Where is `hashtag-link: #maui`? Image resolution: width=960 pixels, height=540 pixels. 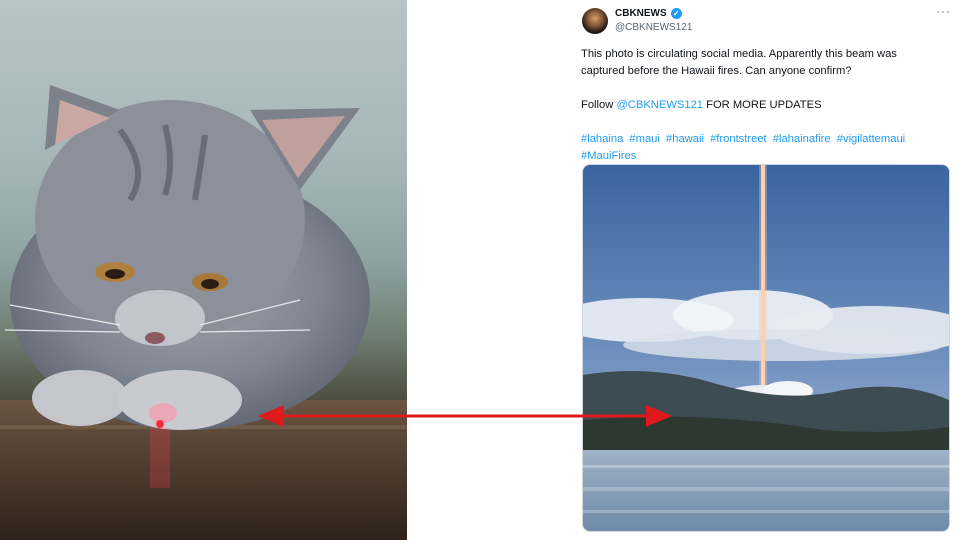
hashtag-link: #maui is located at coordinates (644, 139).